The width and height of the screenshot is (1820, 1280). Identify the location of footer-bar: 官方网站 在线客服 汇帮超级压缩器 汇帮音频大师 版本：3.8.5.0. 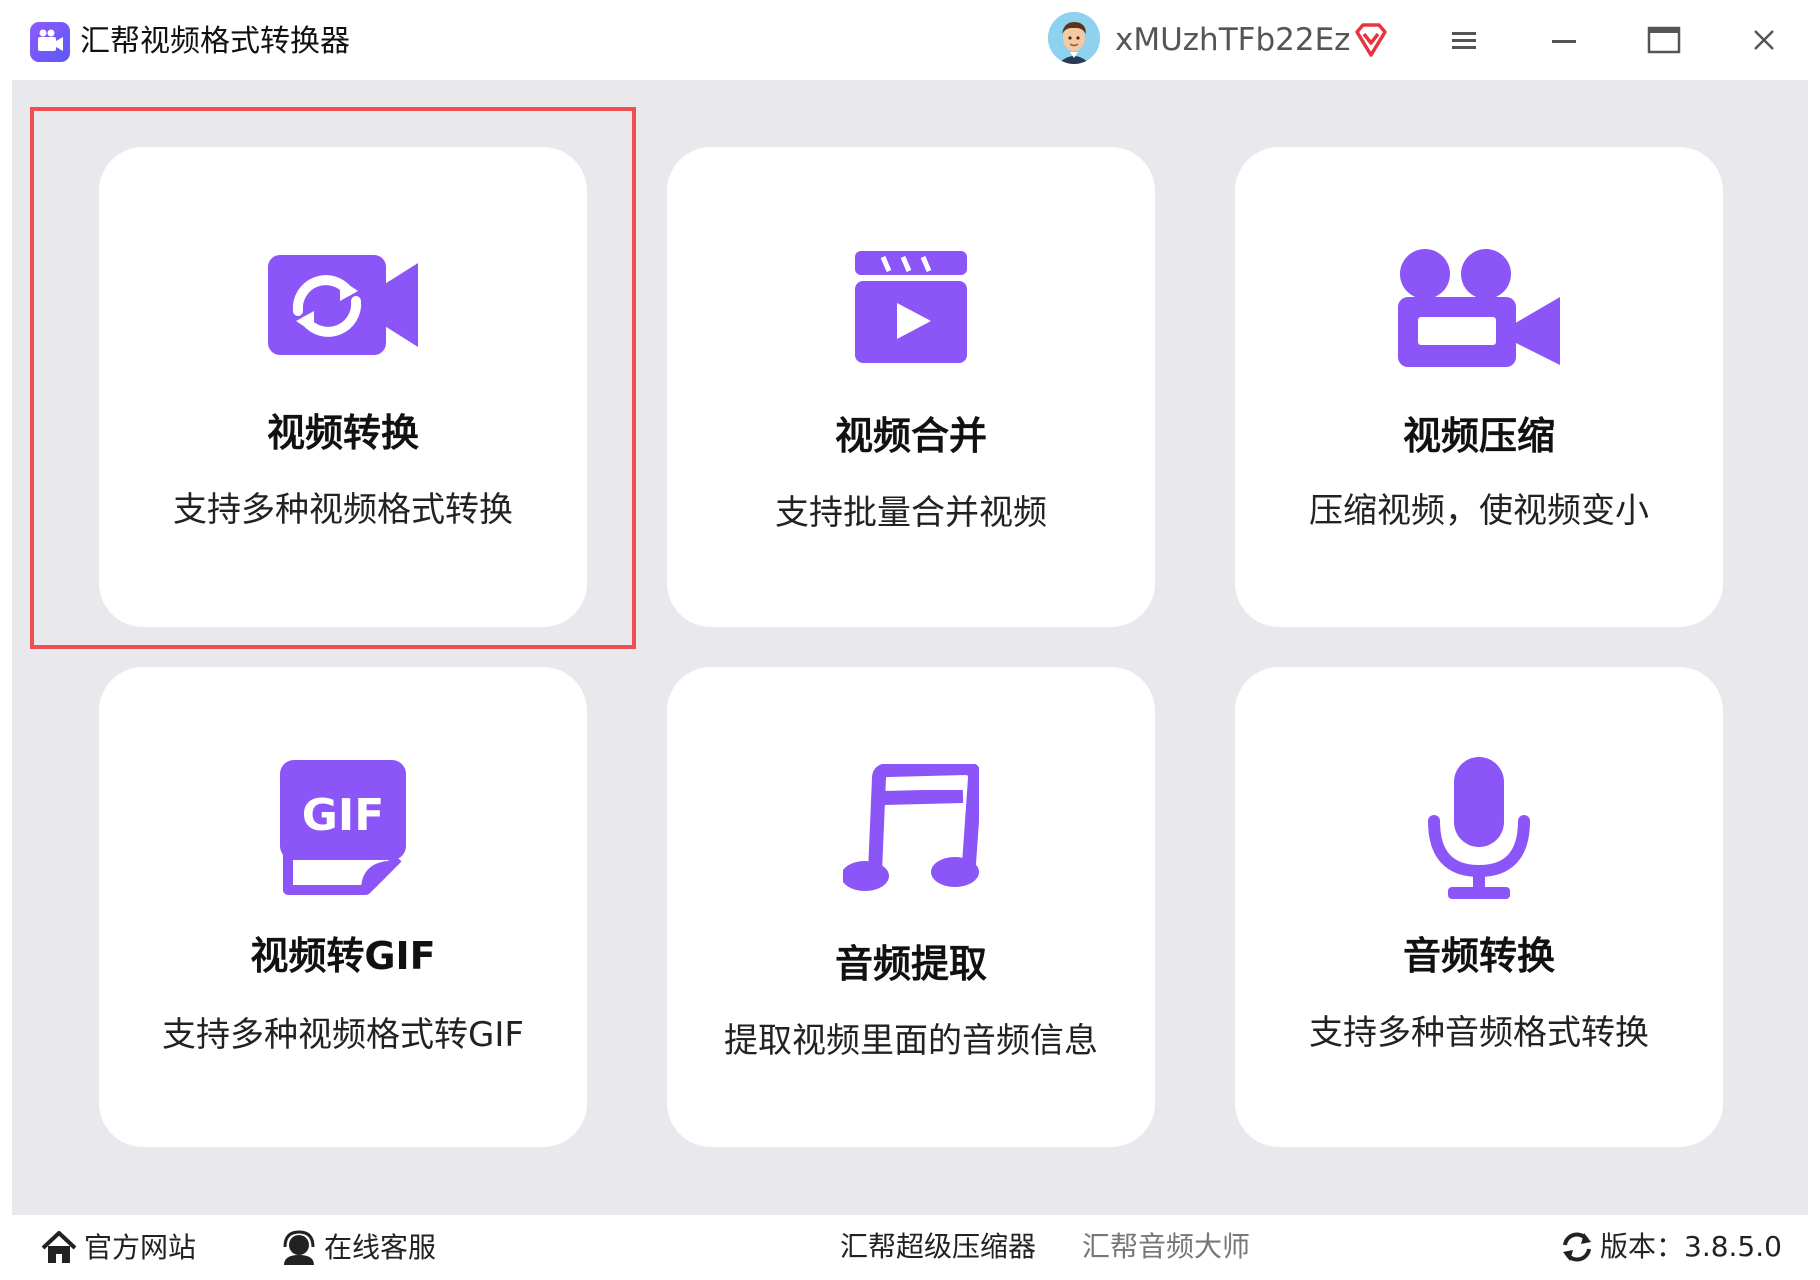
(910, 1247).